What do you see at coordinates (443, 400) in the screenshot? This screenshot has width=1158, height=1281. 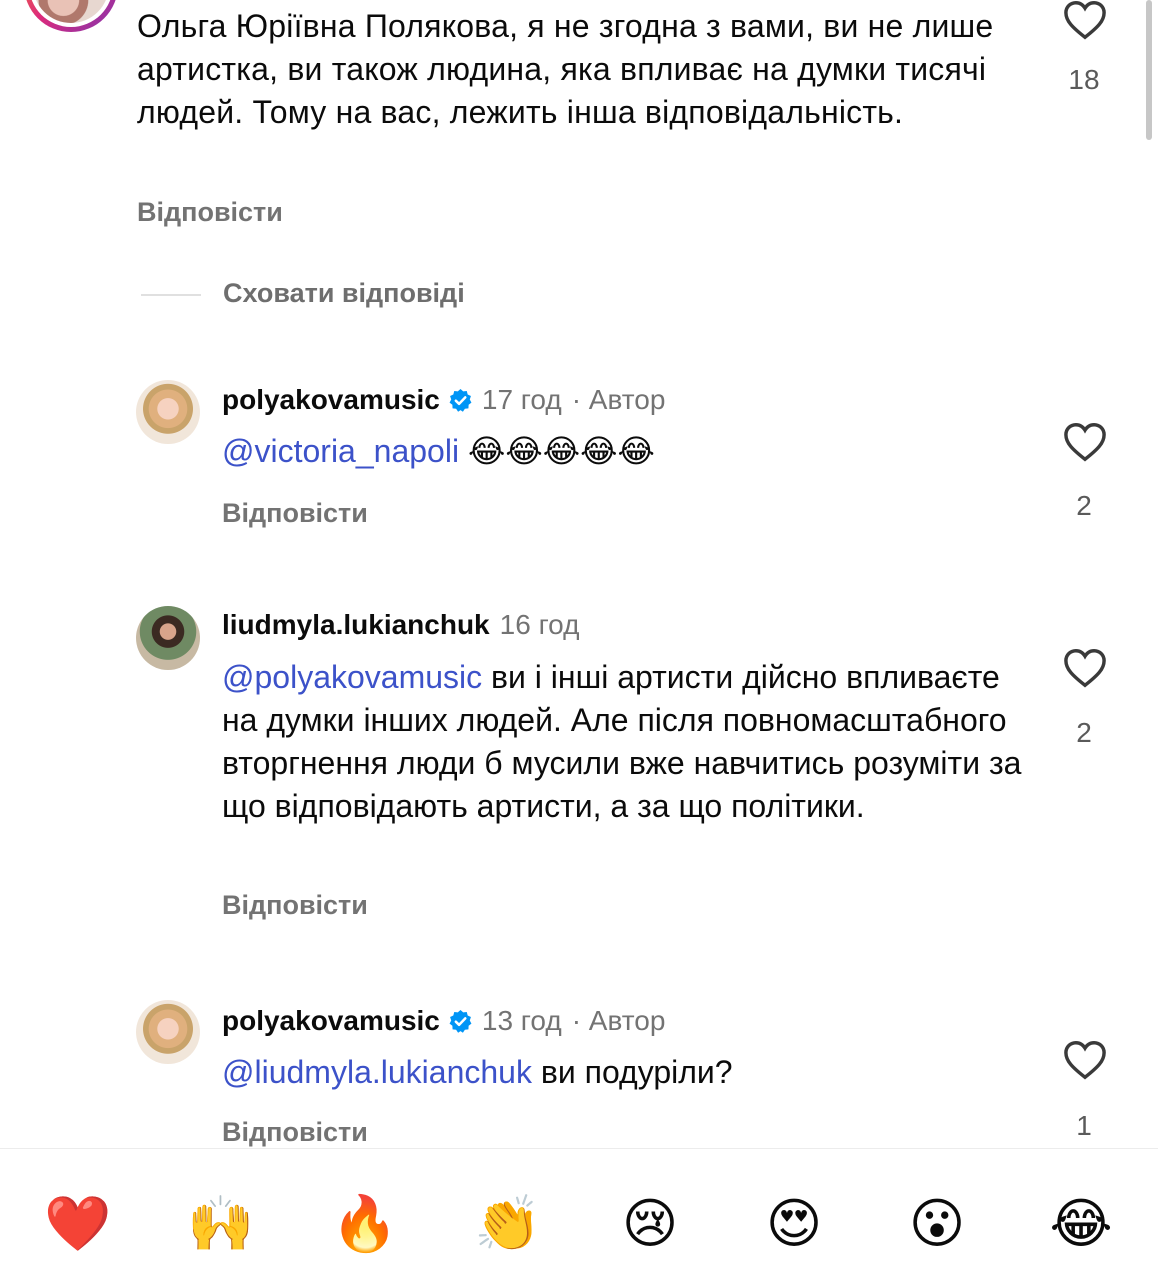 I see `reply-meta: polyakovamusic 17 год · Автор` at bounding box center [443, 400].